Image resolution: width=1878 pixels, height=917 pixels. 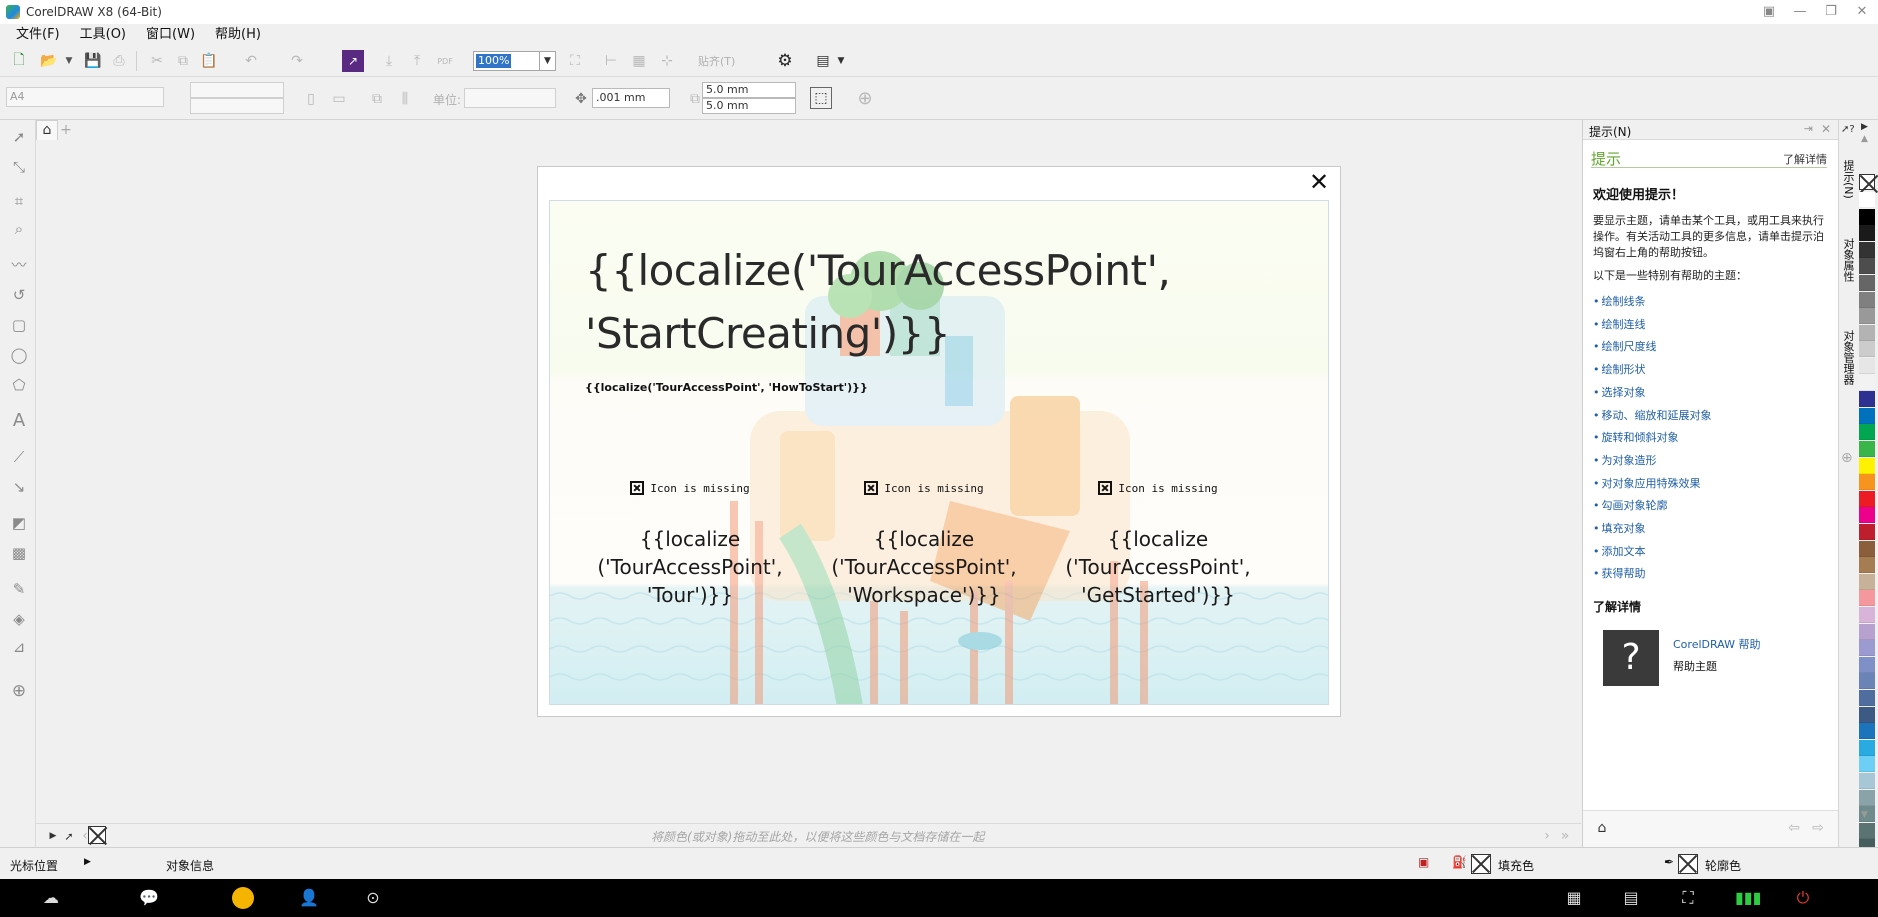 What do you see at coordinates (510, 98) in the screenshot?
I see `units-combo` at bounding box center [510, 98].